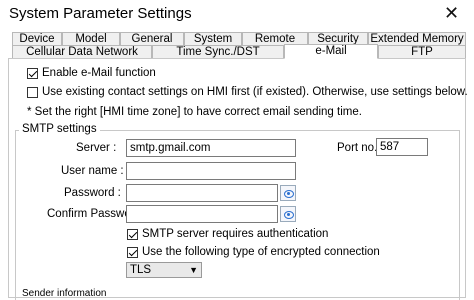 The image size is (474, 300). Describe the element at coordinates (211, 171) in the screenshot. I see `username-input` at that location.